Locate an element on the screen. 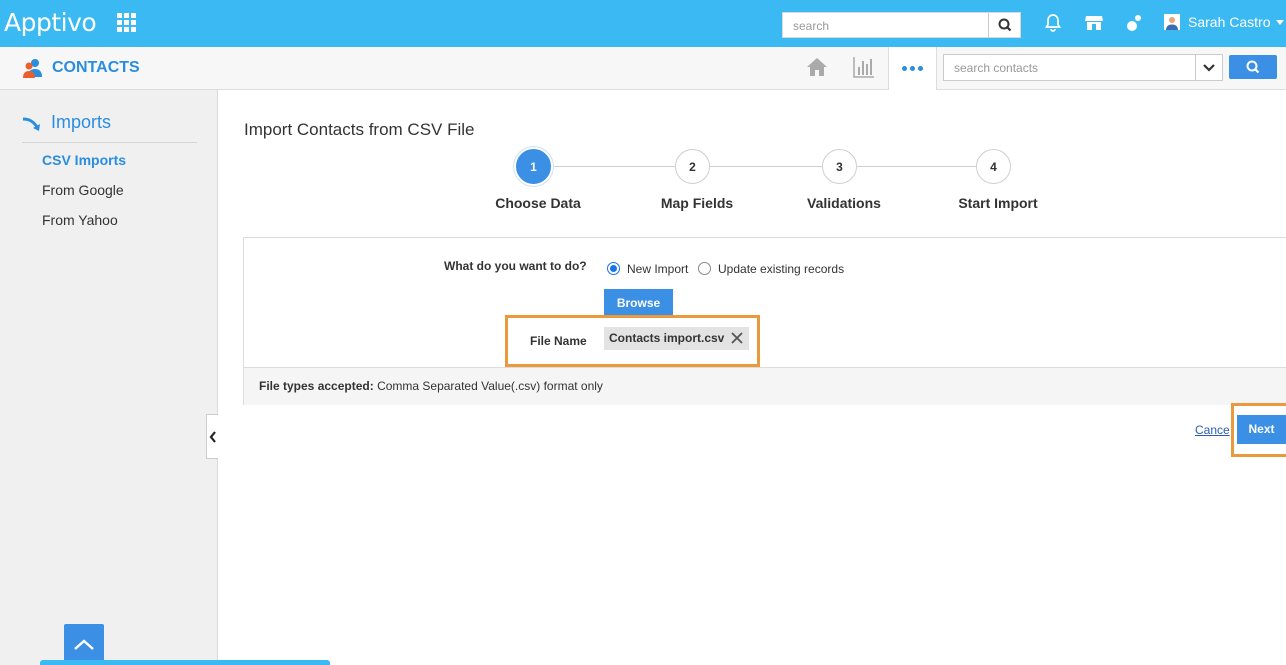 This screenshot has width=1286, height=665. contact-search-button is located at coordinates (1253, 67).